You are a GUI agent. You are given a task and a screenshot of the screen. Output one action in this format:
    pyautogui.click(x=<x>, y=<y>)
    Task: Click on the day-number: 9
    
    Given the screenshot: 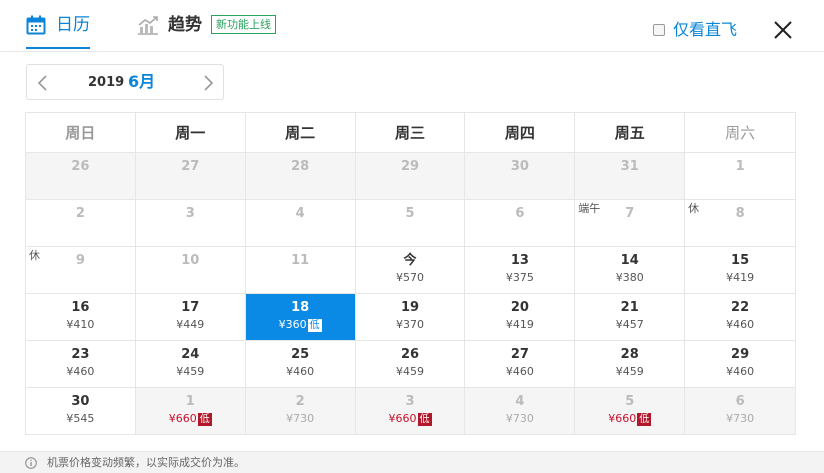 What is the action you would take?
    pyautogui.click(x=80, y=260)
    